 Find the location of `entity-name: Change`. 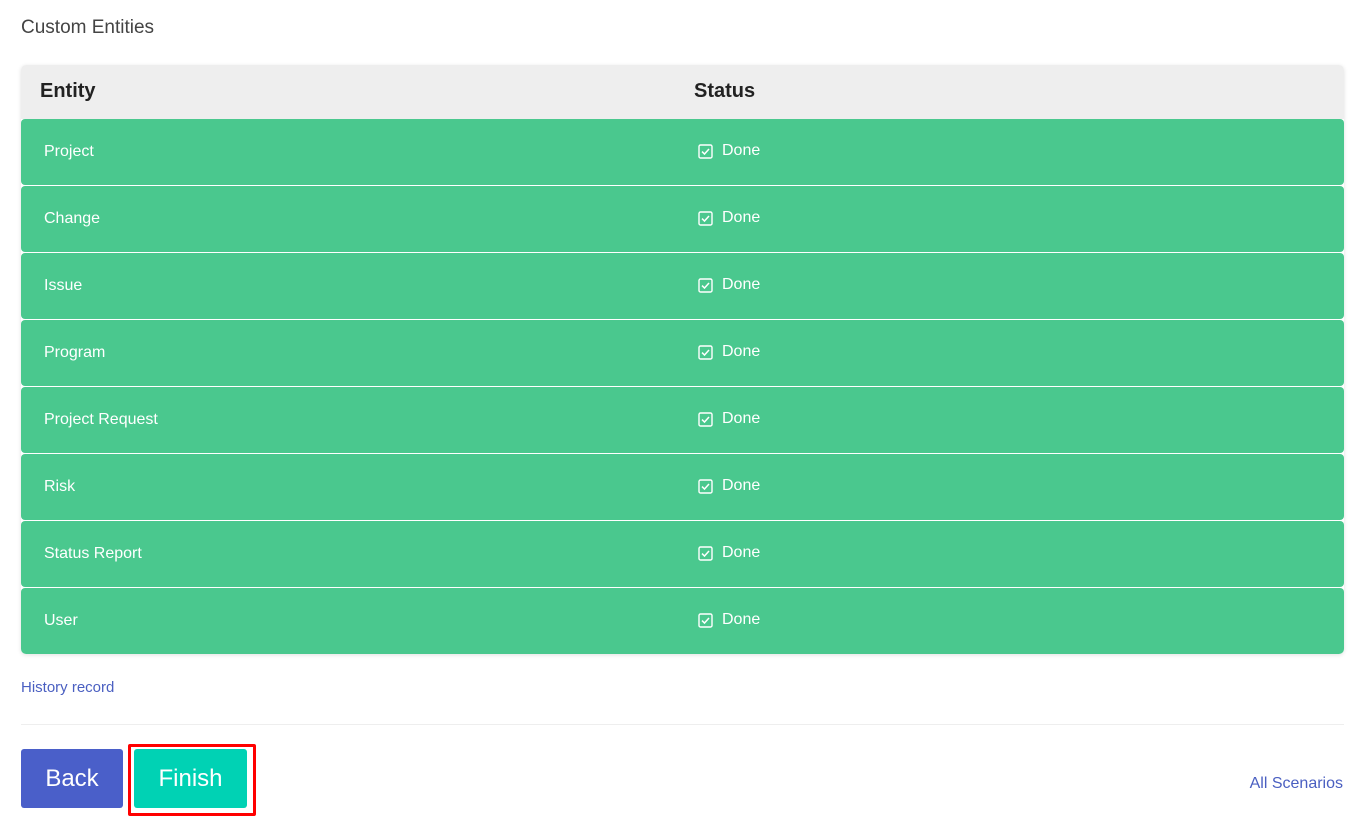

entity-name: Change is located at coordinates (72, 218).